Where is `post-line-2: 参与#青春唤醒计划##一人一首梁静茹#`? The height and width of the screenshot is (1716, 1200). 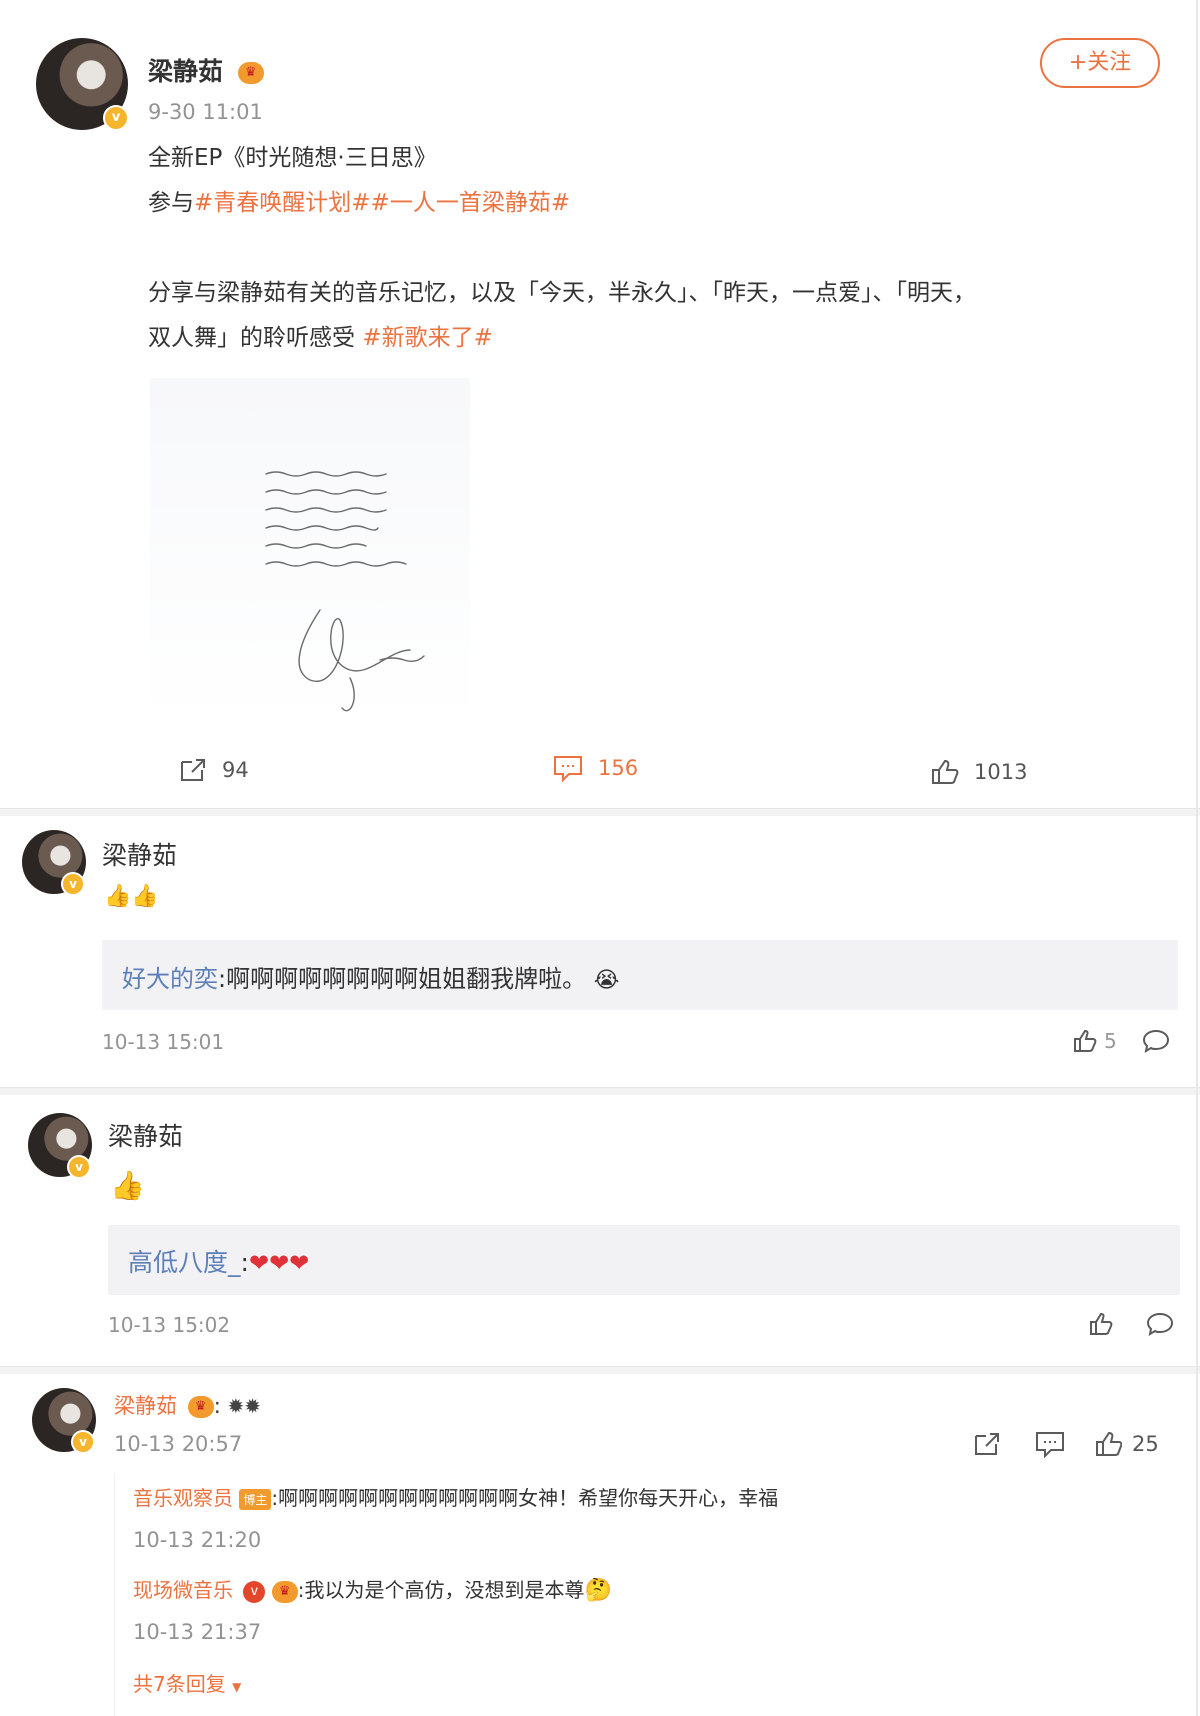 post-line-2: 参与#青春唤醒计划##一人一首梁静茹# is located at coordinates (359, 203).